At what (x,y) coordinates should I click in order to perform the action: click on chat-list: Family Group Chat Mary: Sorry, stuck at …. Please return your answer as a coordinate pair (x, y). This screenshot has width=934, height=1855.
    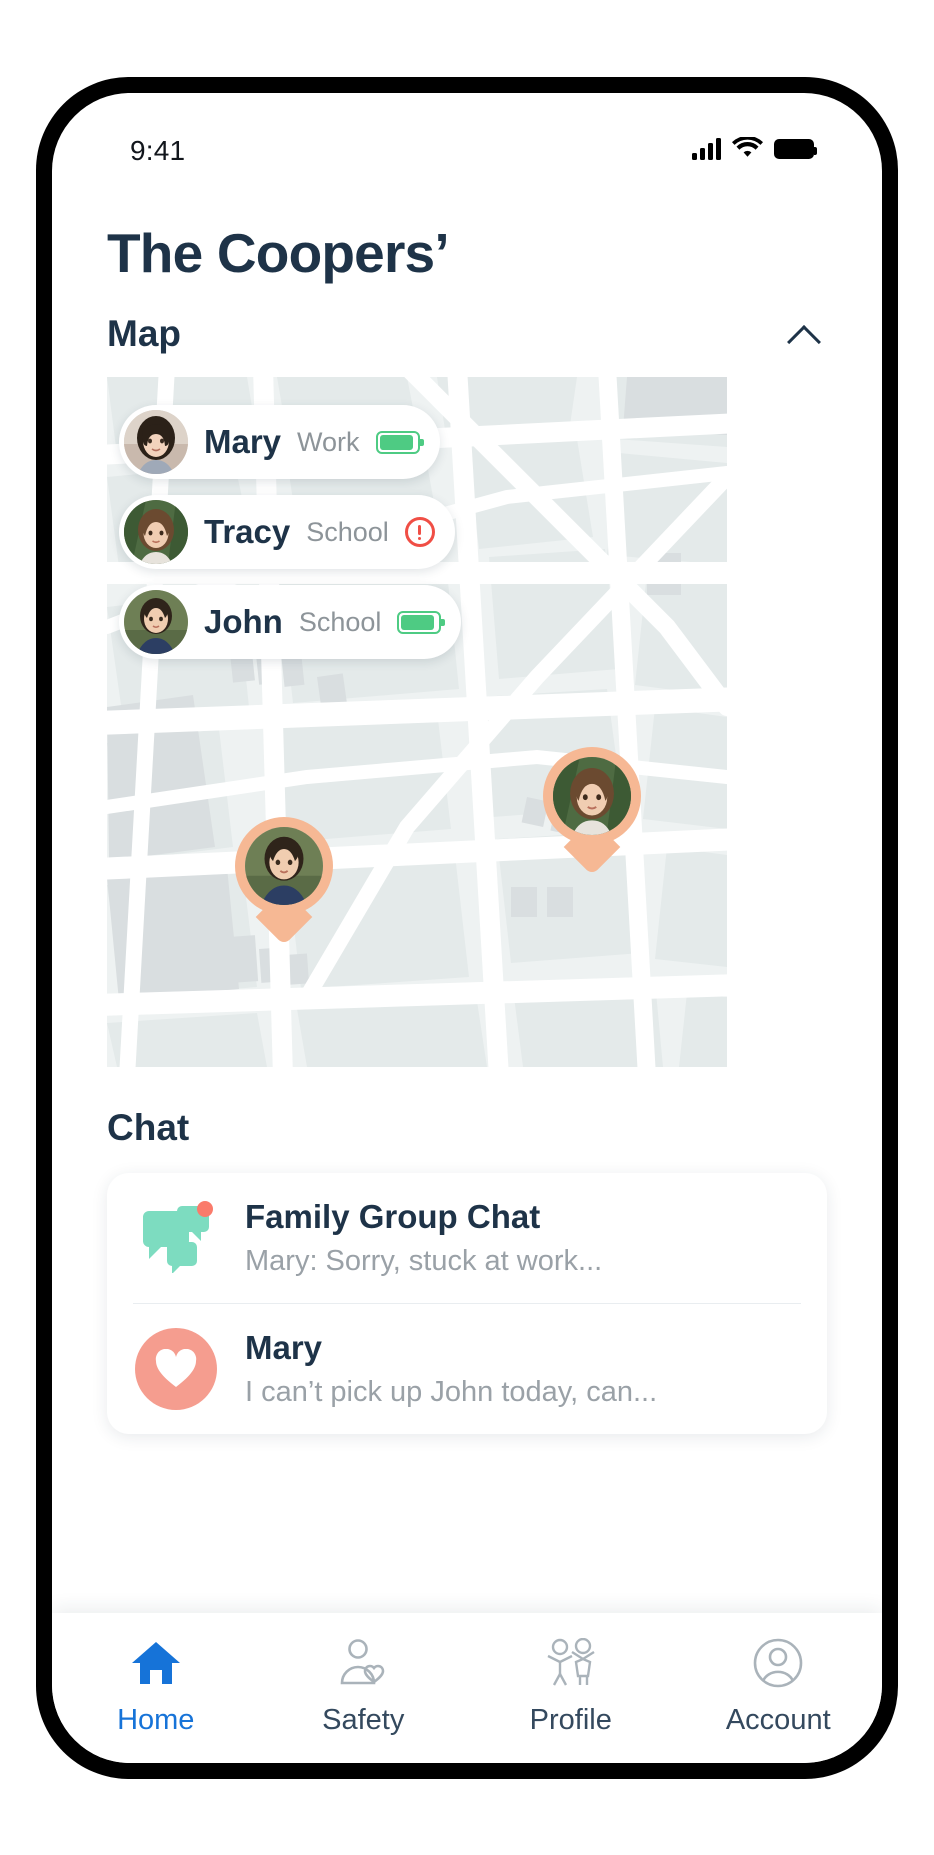
    Looking at the image, I should click on (467, 1303).